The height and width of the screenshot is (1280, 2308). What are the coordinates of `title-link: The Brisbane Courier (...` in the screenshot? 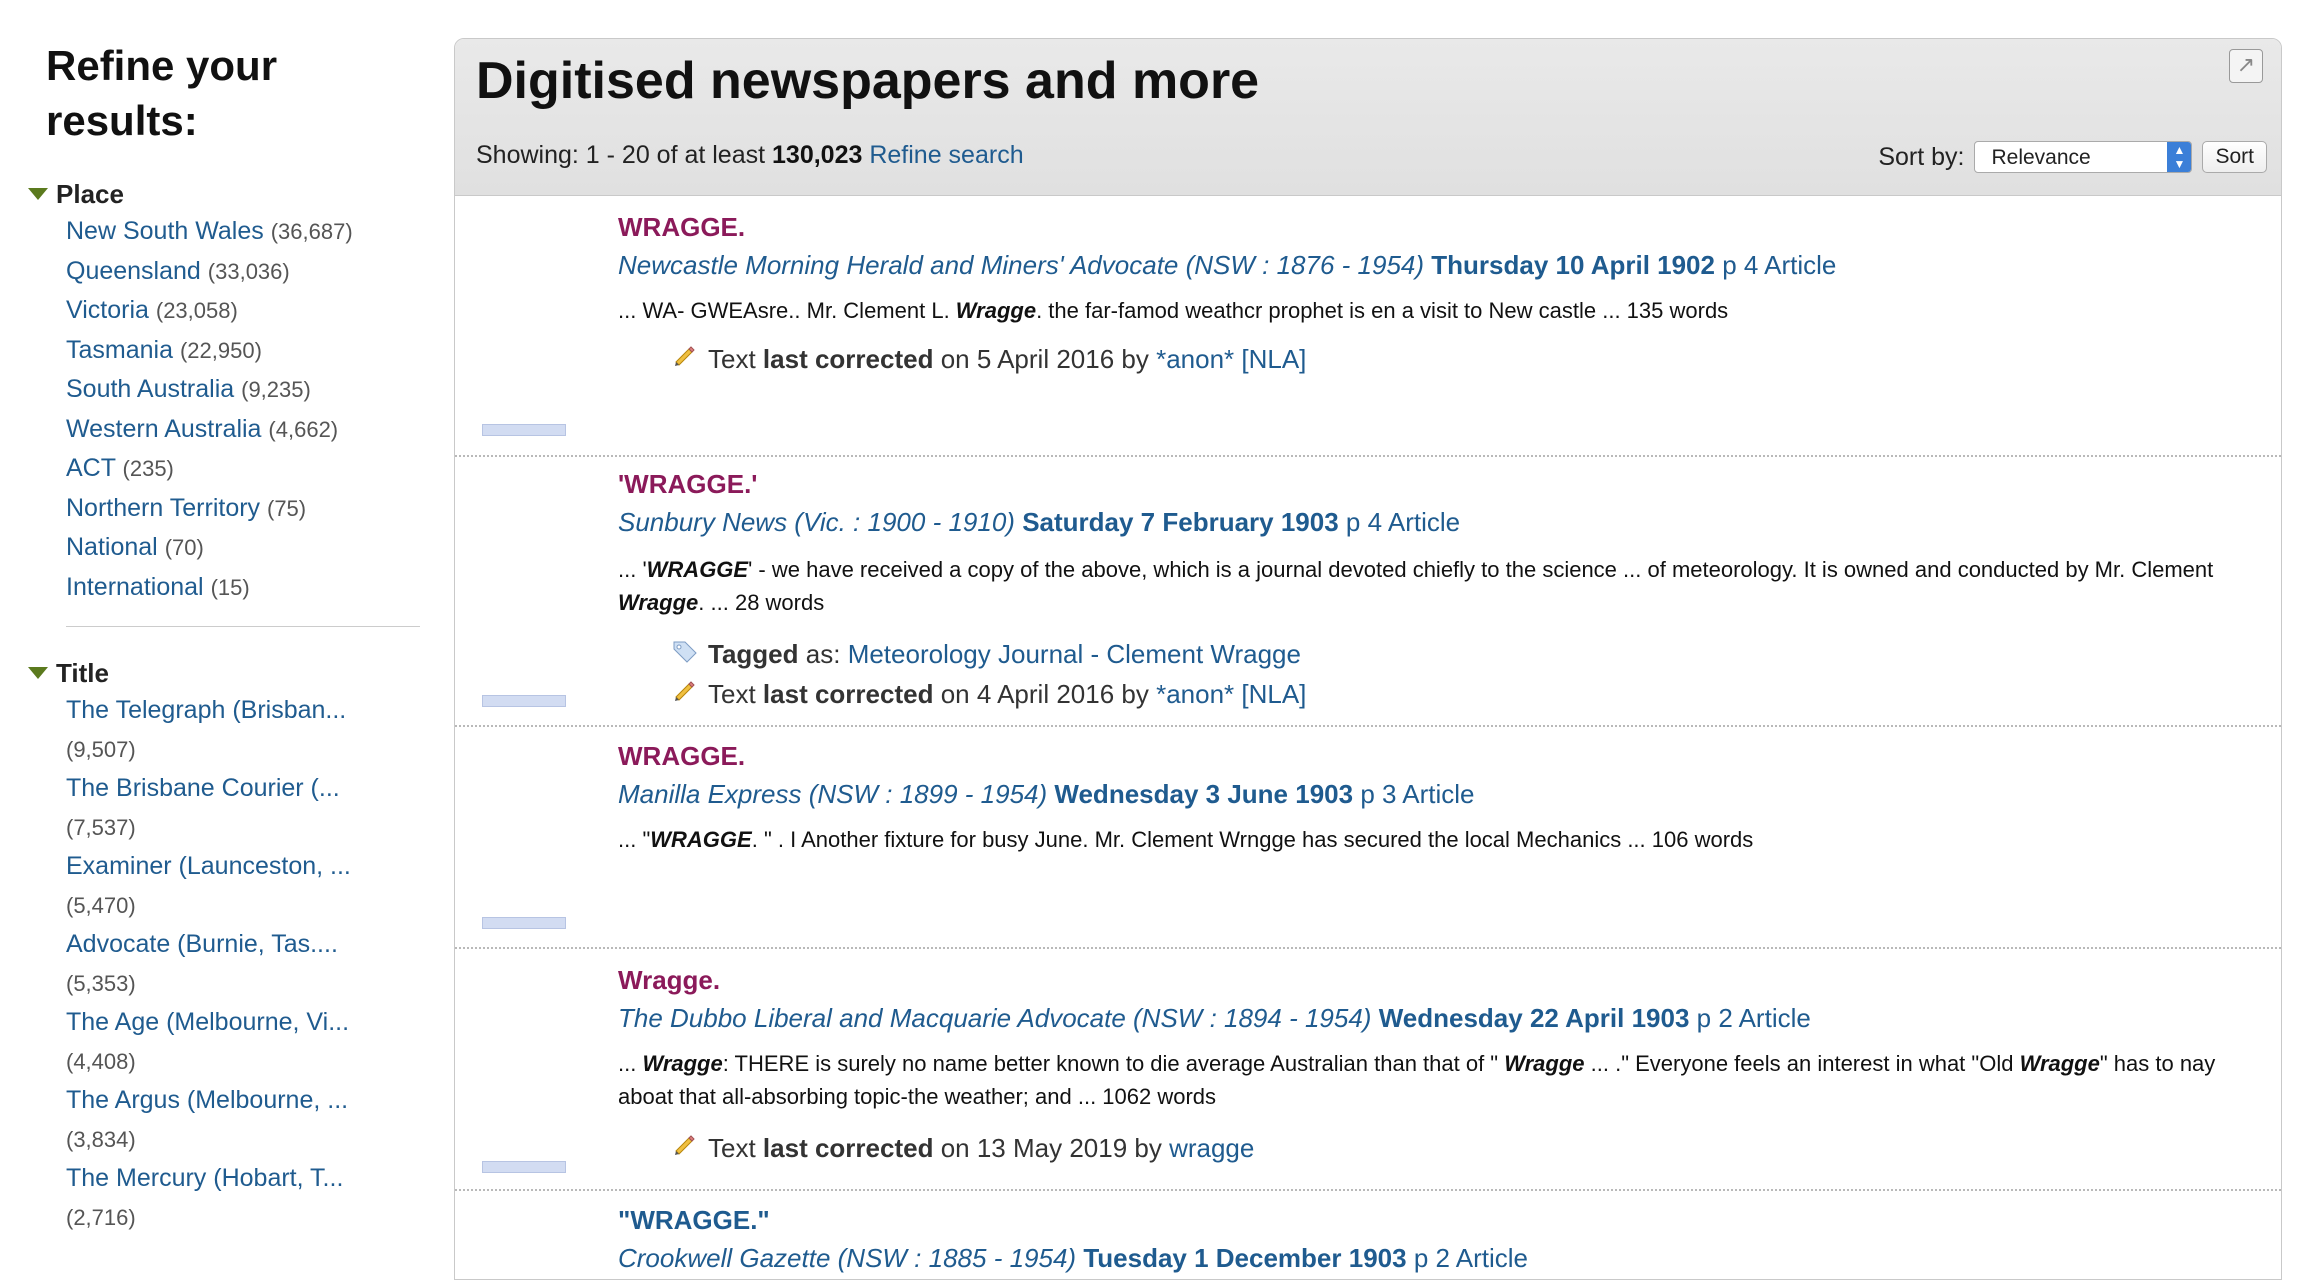 It's located at (203, 788).